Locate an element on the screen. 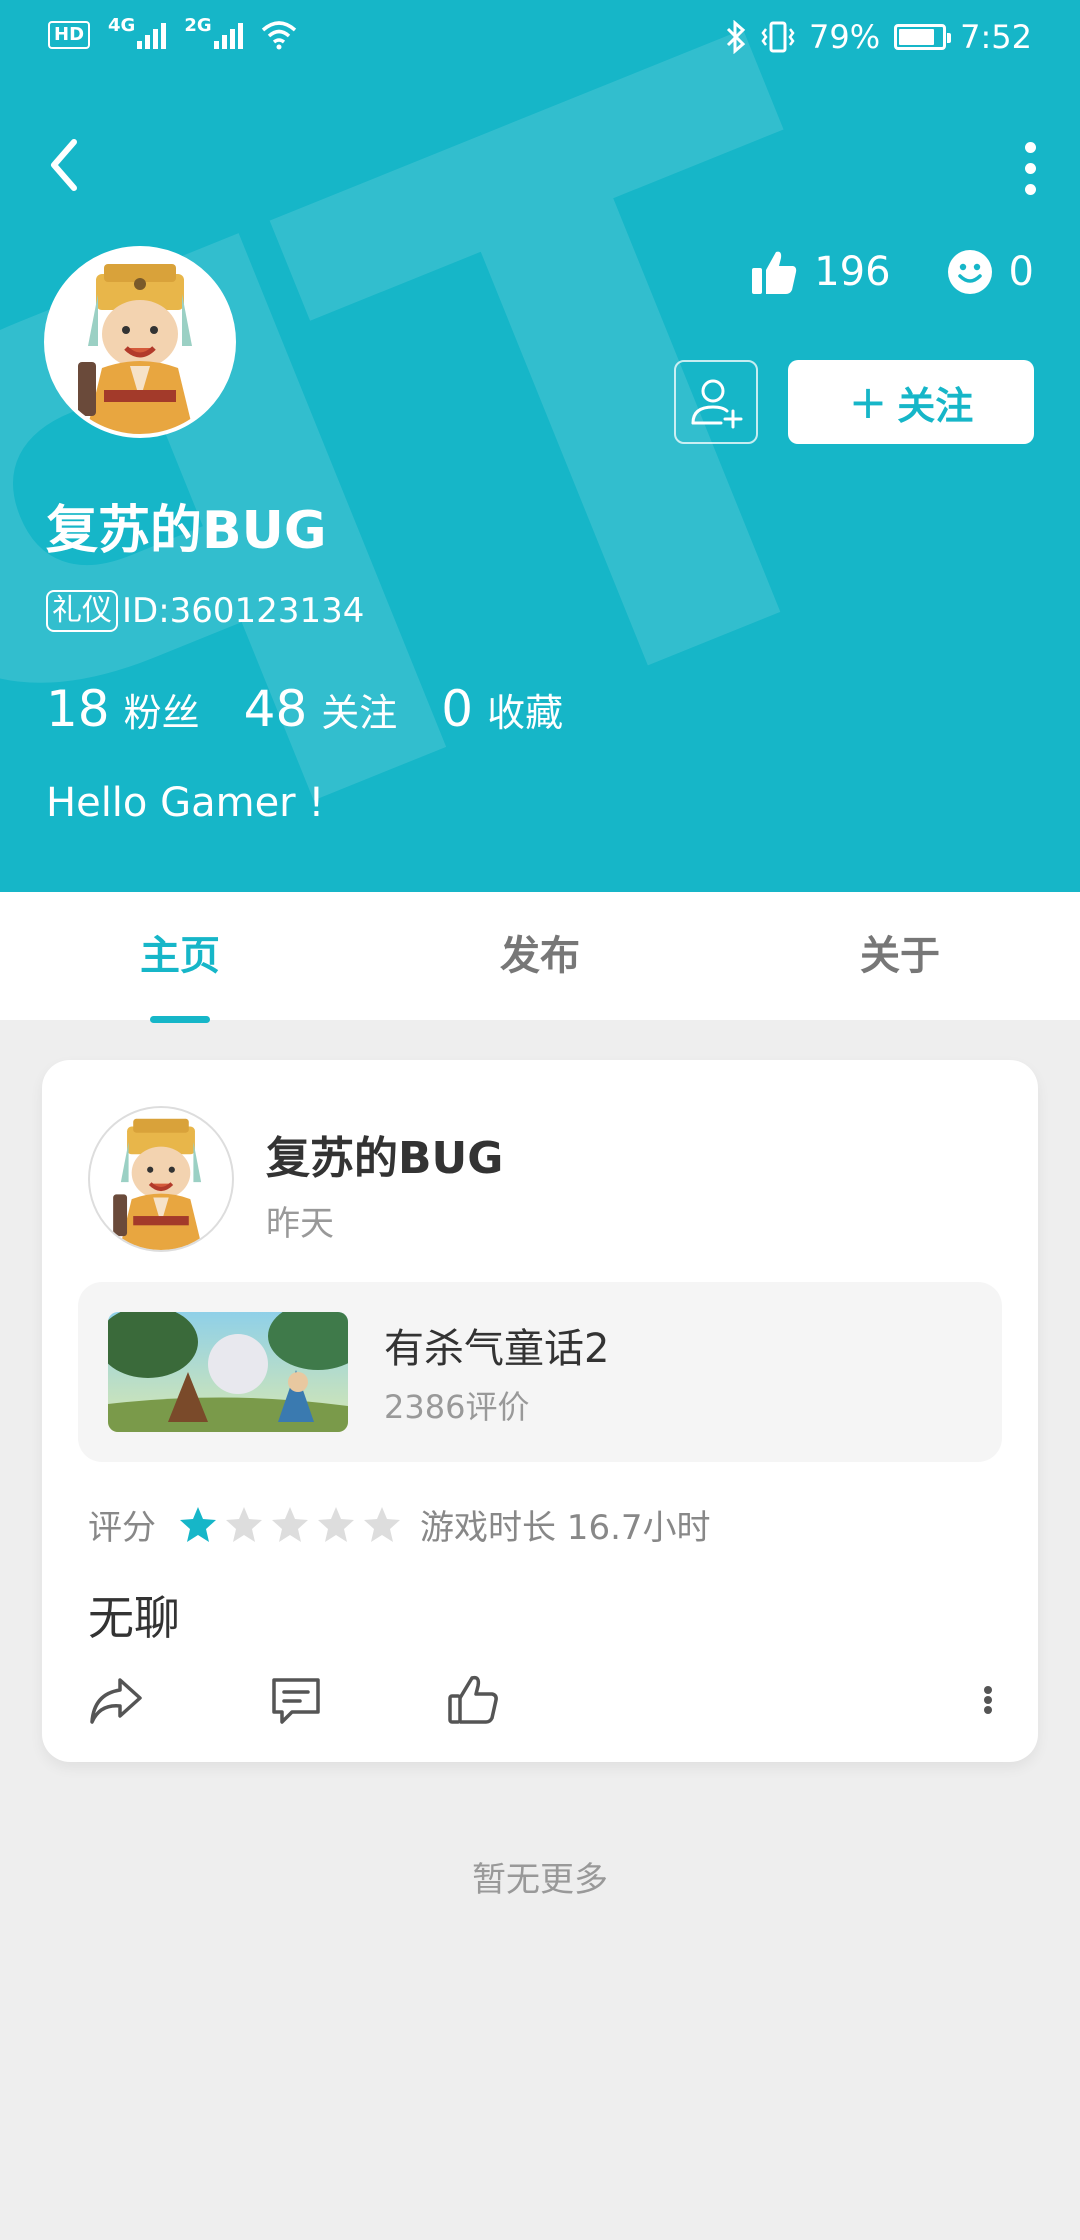  sim2-signal: 2G is located at coordinates (213, 32).